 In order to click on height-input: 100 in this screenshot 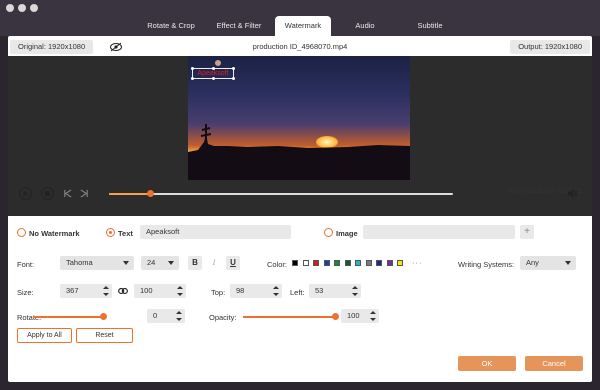, I will do `click(160, 291)`.